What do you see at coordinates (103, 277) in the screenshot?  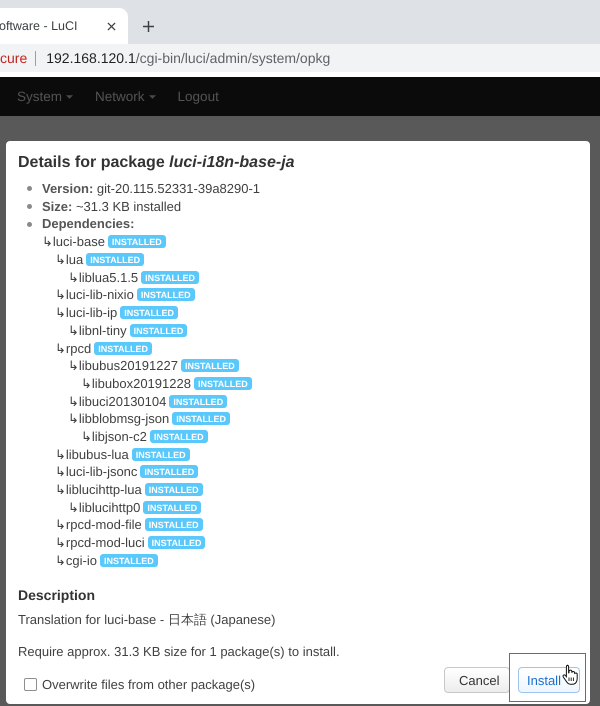 I see `dependency-name: ↳liblua5.1.5` at bounding box center [103, 277].